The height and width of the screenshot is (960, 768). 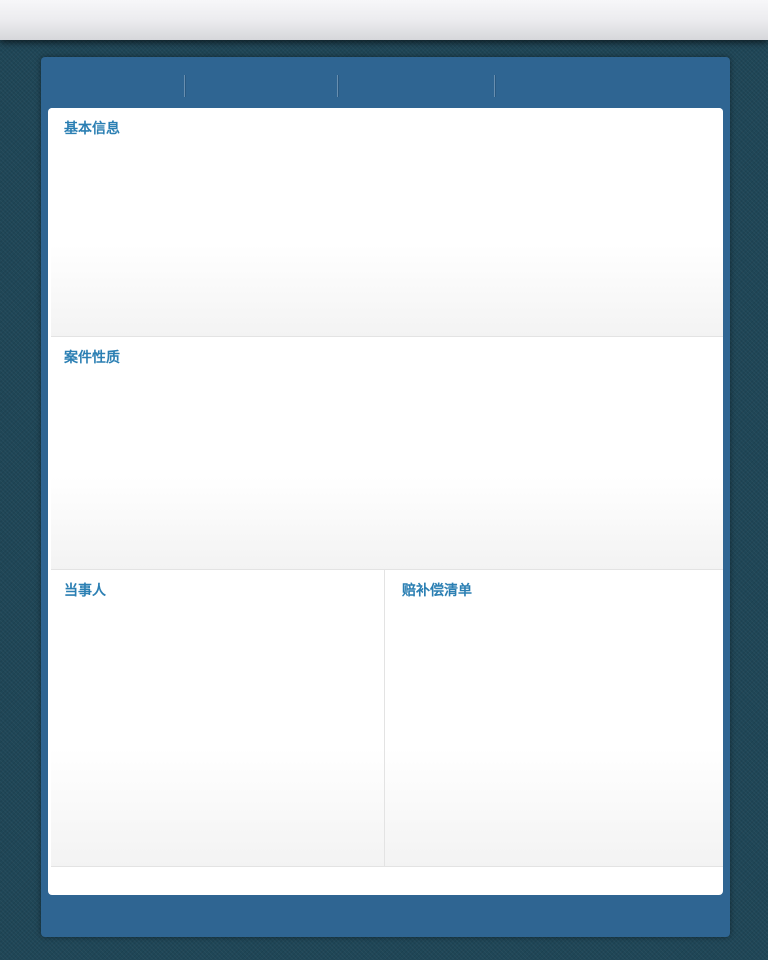 I want to click on top-toolbar, so click(x=384, y=20).